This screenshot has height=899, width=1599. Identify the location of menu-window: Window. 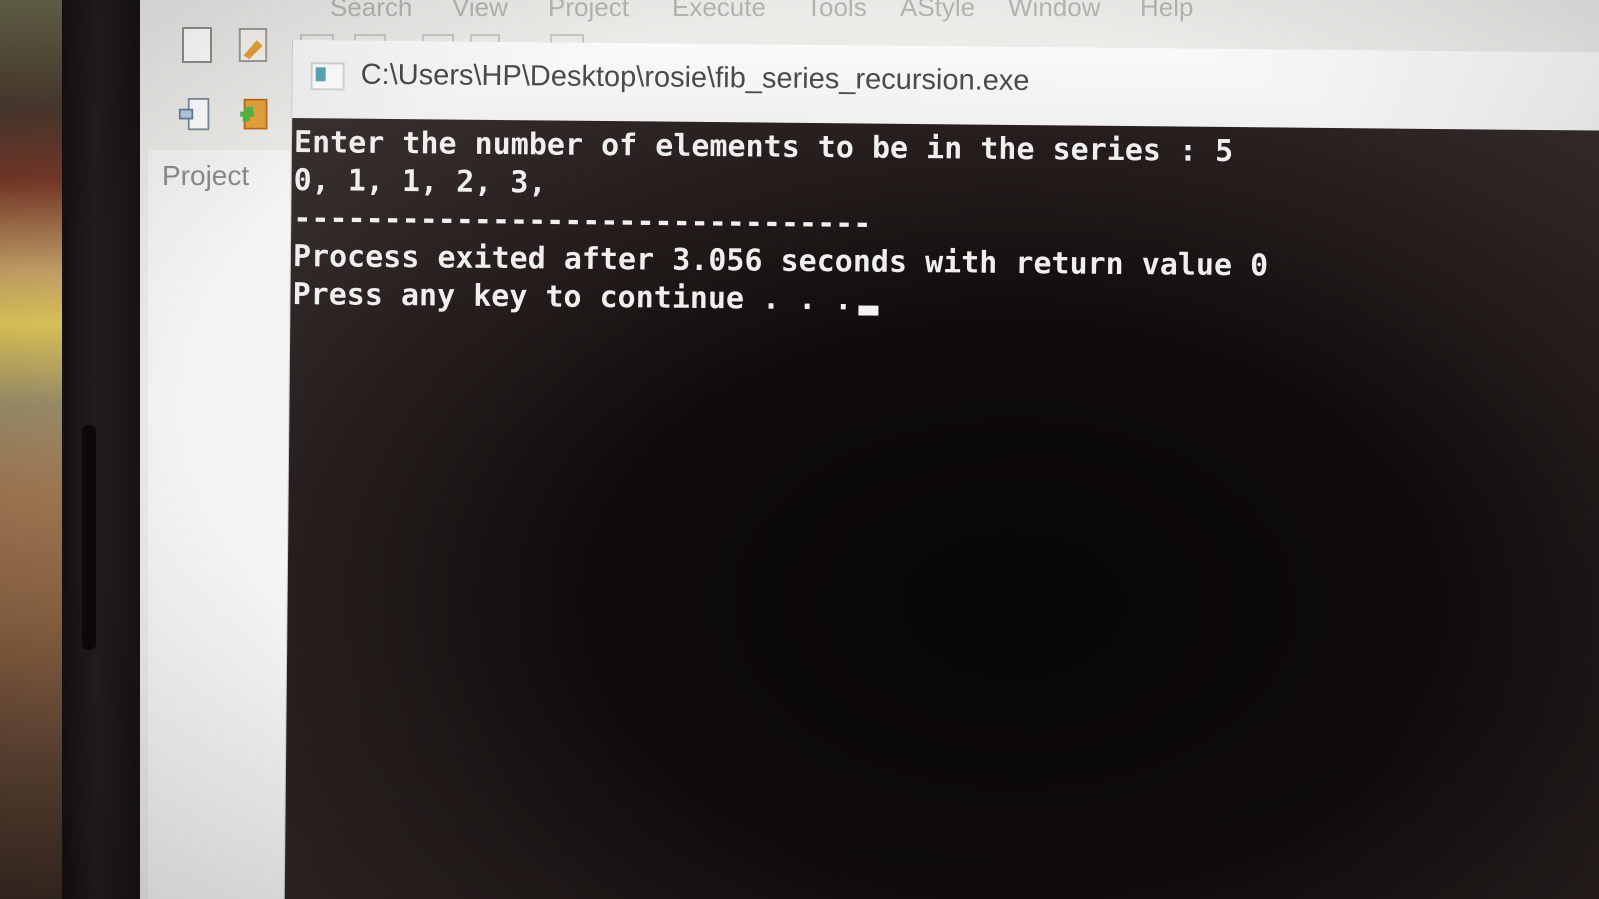
(1054, 11).